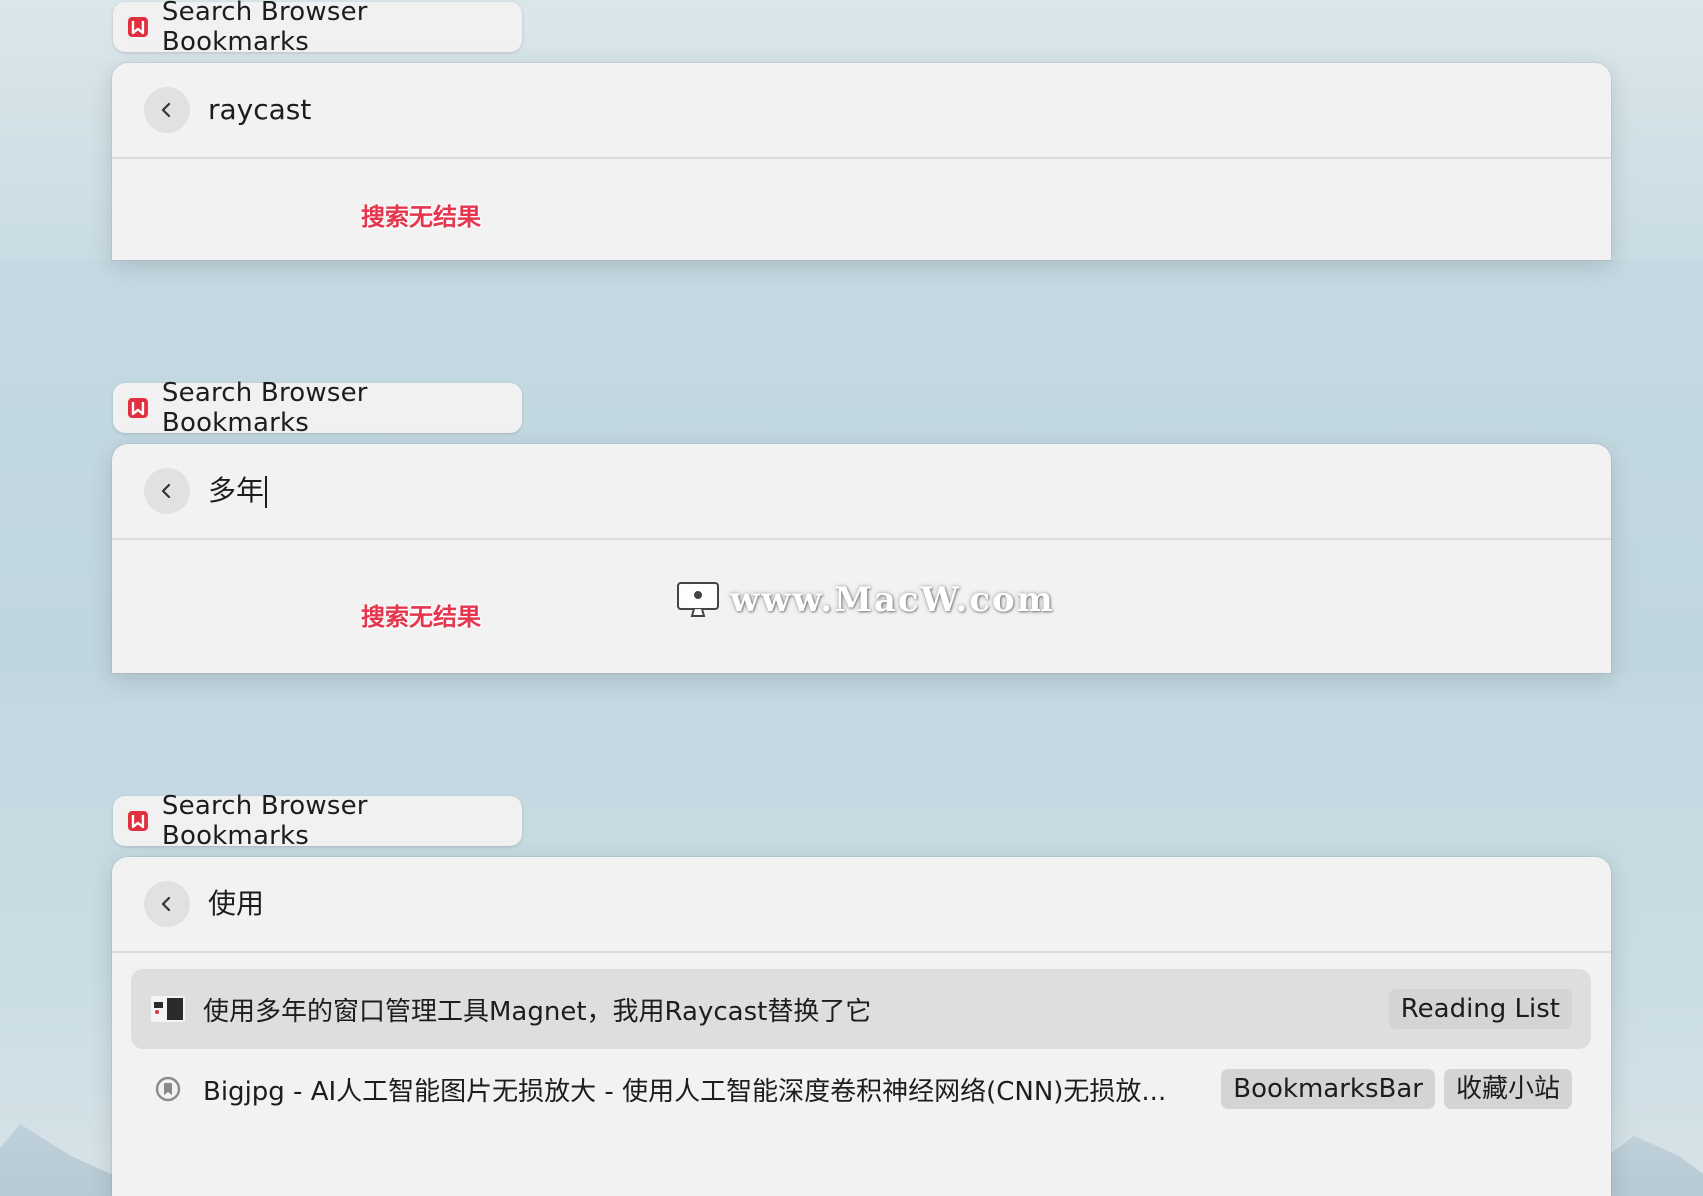  Describe the element at coordinates (1507, 1089) in the screenshot. I see `tag-folder: 收藏小站` at that location.